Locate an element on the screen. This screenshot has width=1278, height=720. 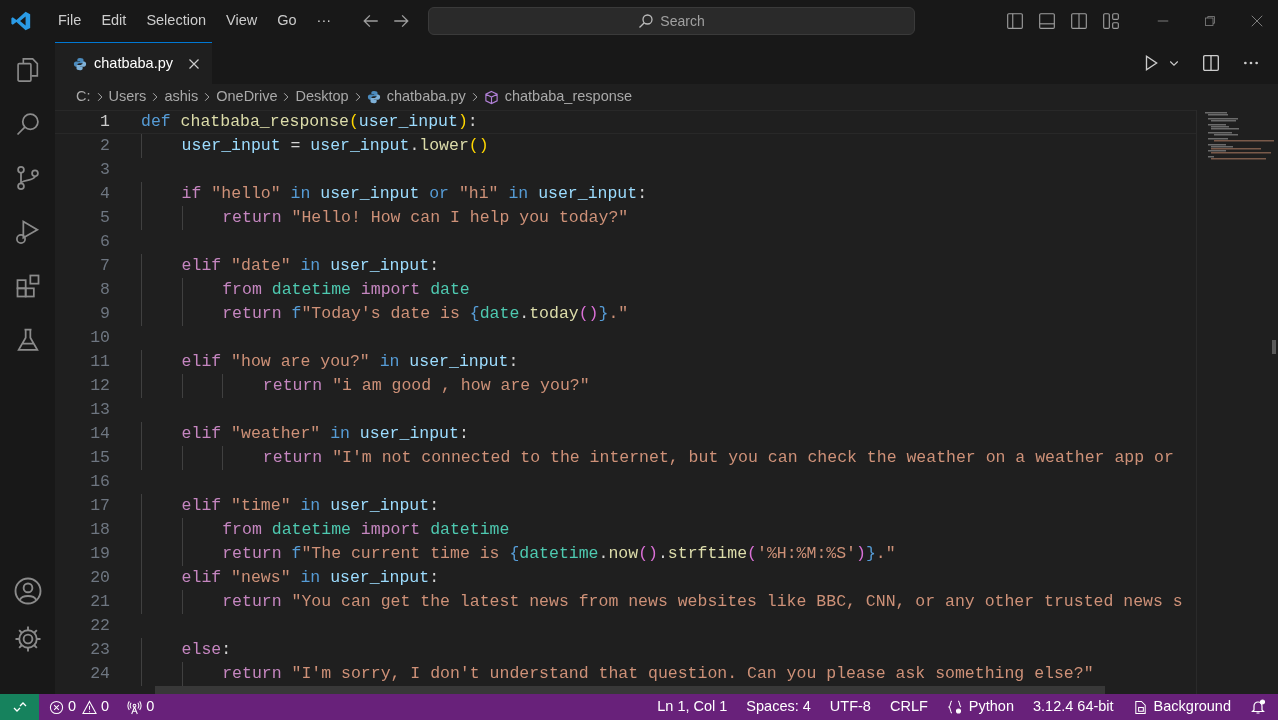
document-icon is located at coordinates (1140, 707).